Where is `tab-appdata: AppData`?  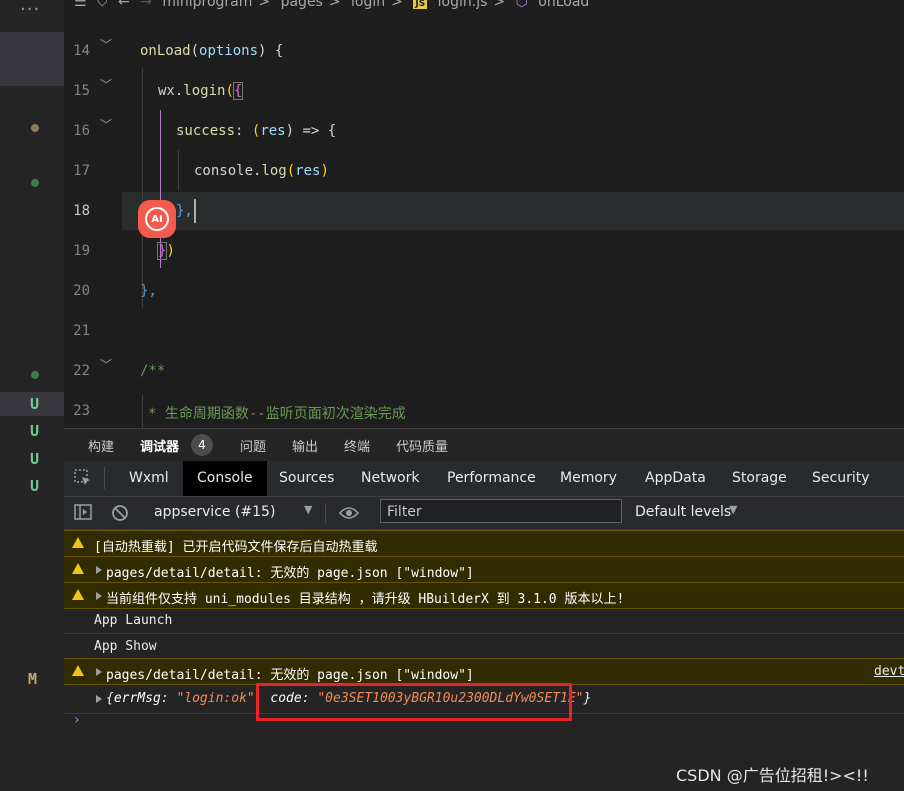 tab-appdata: AppData is located at coordinates (675, 478).